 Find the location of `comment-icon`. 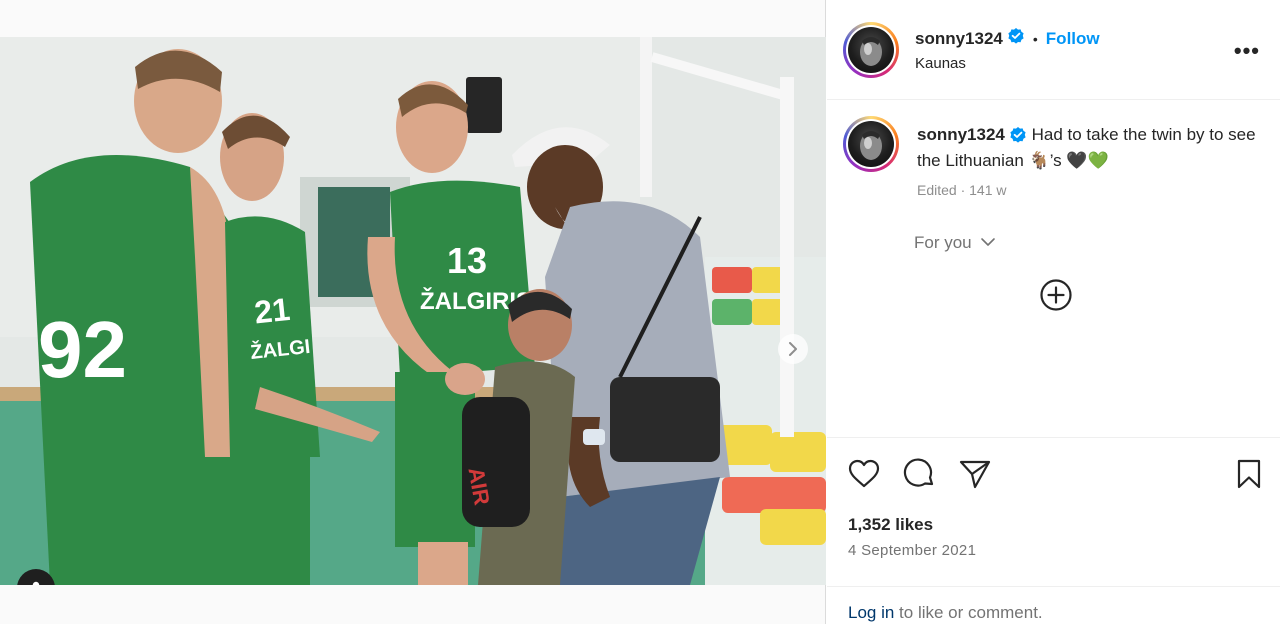

comment-icon is located at coordinates (918, 472).